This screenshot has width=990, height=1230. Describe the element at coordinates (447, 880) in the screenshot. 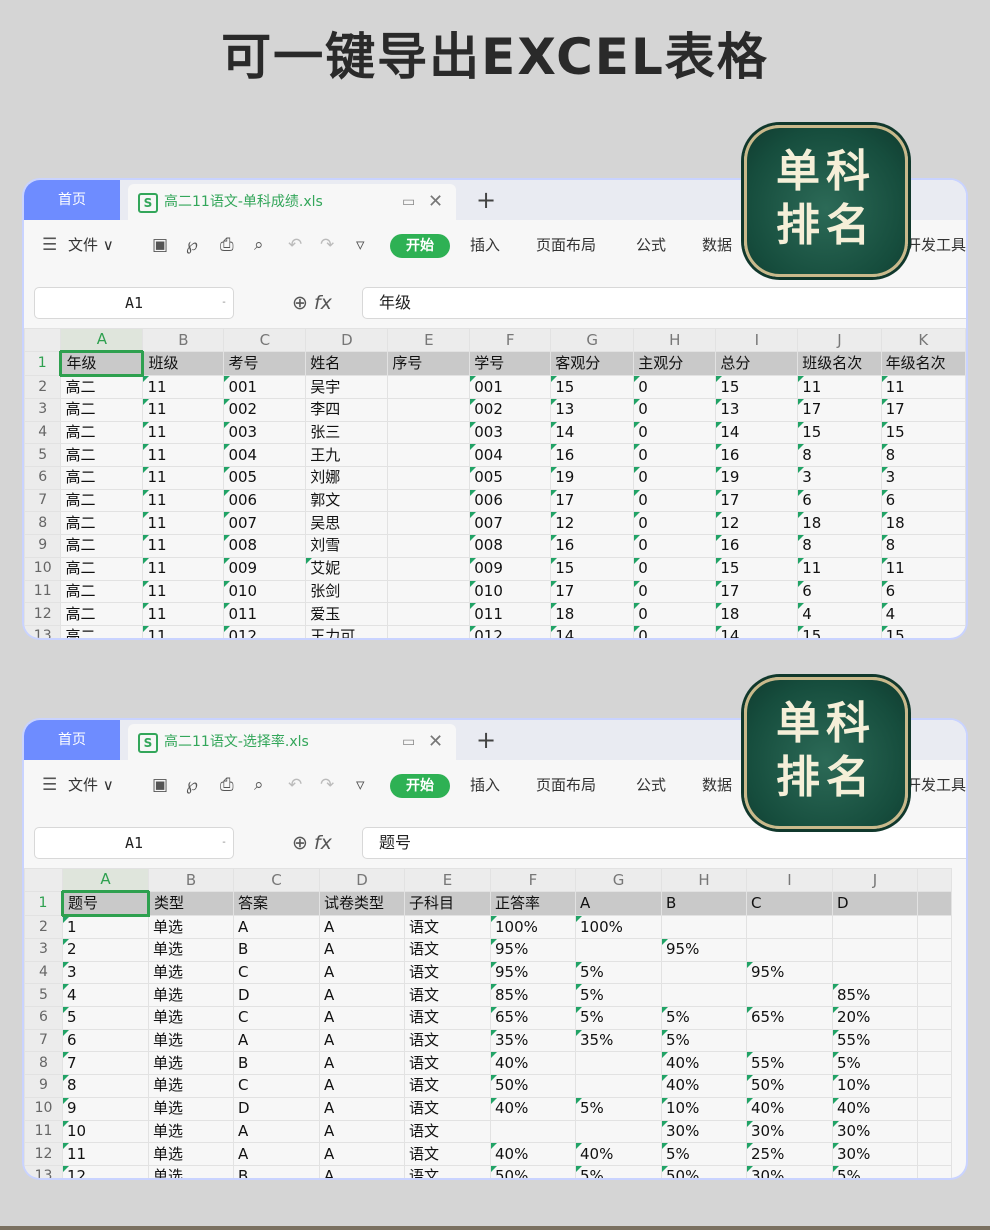

I see `column-header: E` at that location.